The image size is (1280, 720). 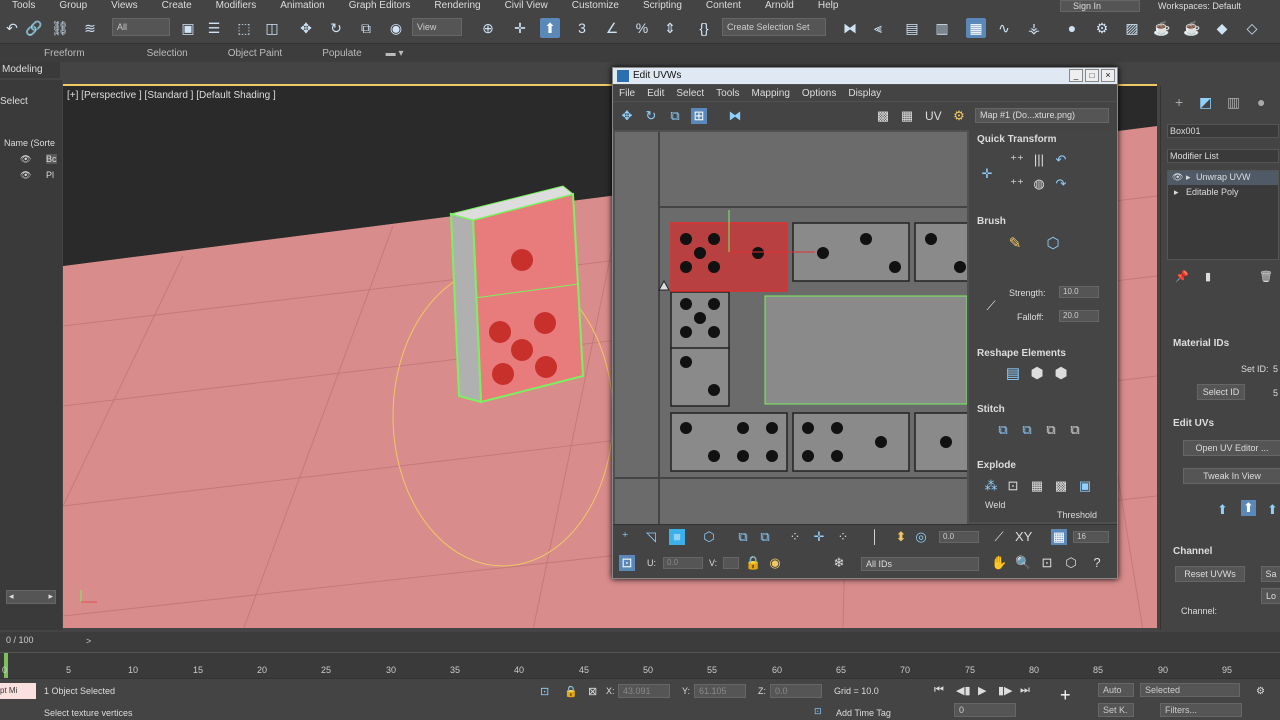 I want to click on material-id-filter-select: All IDs, so click(x=920, y=564).